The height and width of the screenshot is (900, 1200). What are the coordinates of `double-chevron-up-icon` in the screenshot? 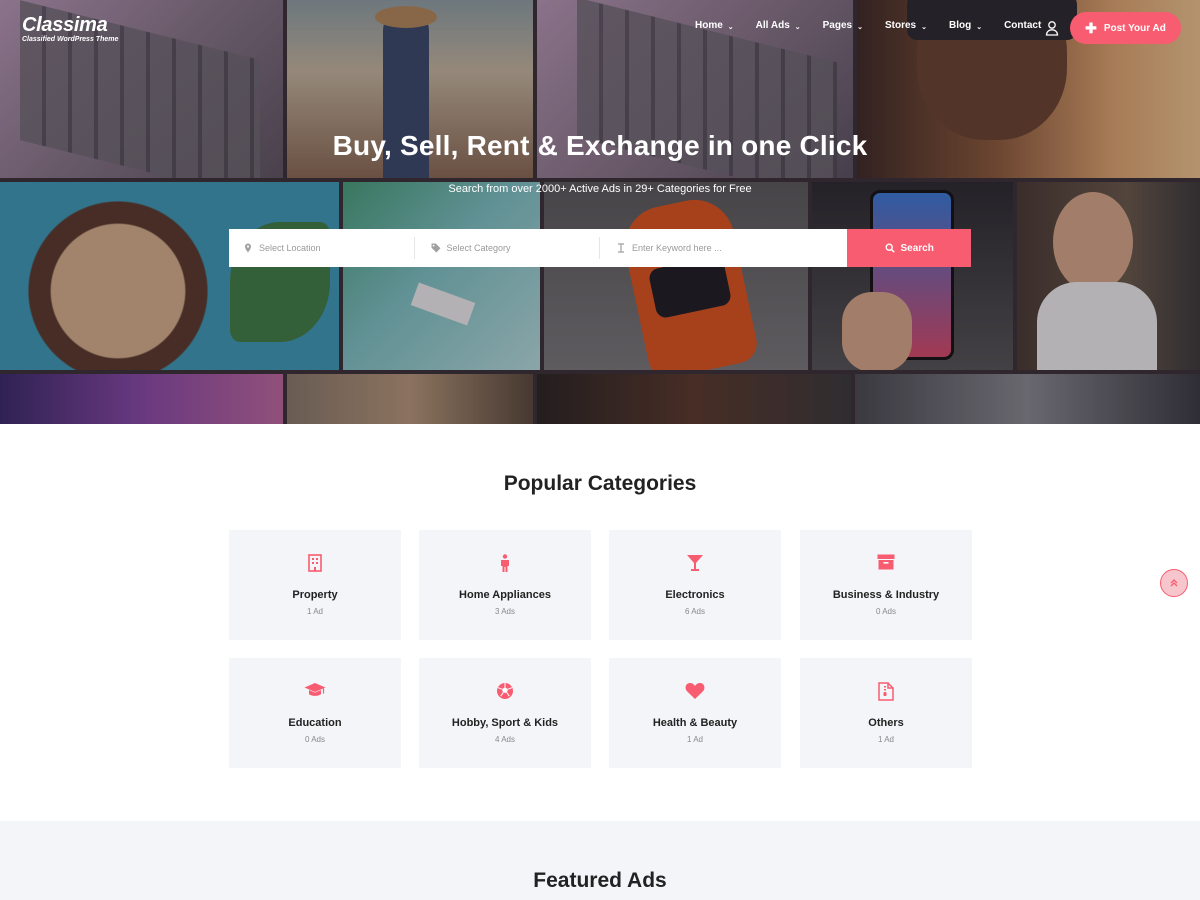 It's located at (1174, 583).